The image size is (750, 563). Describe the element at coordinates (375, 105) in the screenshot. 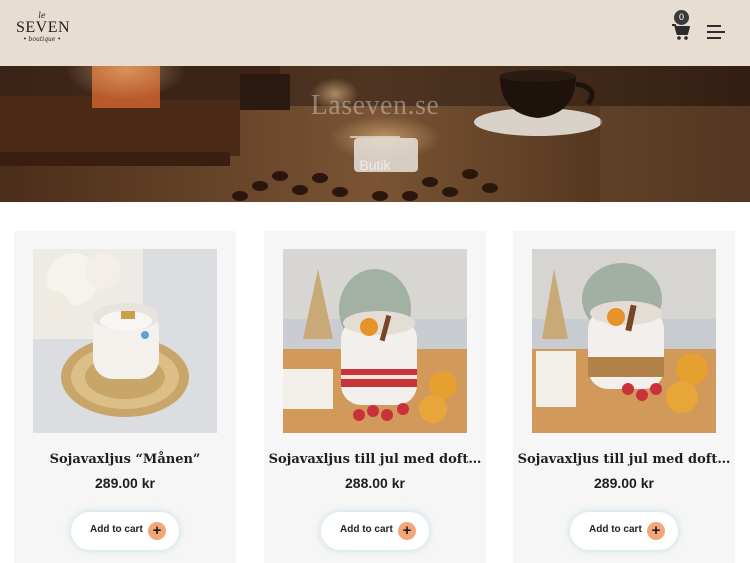

I see `hero-title: Laseven.se` at that location.